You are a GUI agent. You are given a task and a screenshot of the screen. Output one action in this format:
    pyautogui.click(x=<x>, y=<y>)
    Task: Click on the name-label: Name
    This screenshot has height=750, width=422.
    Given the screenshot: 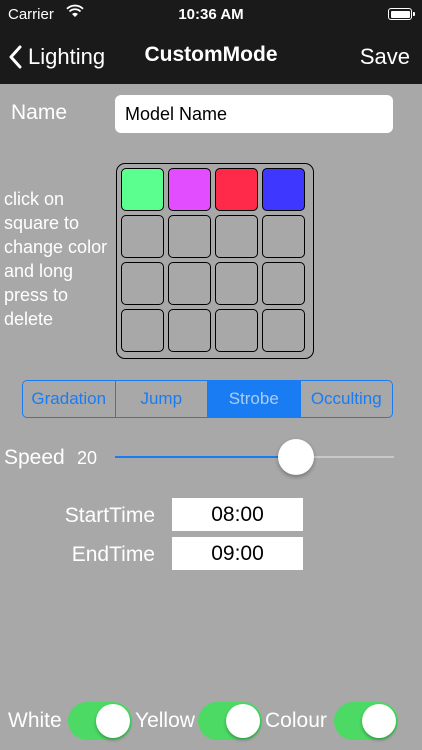 What is the action you would take?
    pyautogui.click(x=39, y=112)
    